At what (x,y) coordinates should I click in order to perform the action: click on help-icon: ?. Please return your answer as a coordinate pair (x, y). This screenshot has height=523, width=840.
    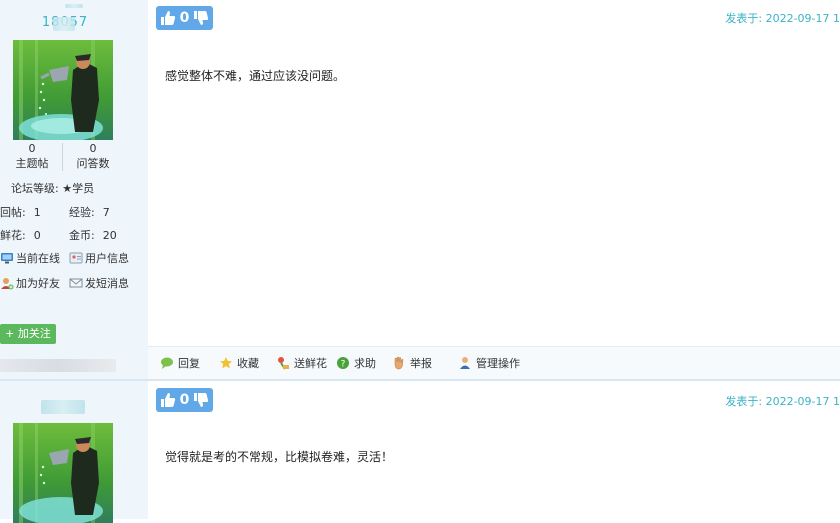
    Looking at the image, I should click on (343, 363).